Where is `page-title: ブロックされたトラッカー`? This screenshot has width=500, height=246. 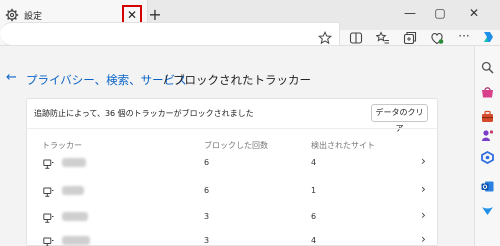 page-title: ブロックされたトラッカー is located at coordinates (242, 80).